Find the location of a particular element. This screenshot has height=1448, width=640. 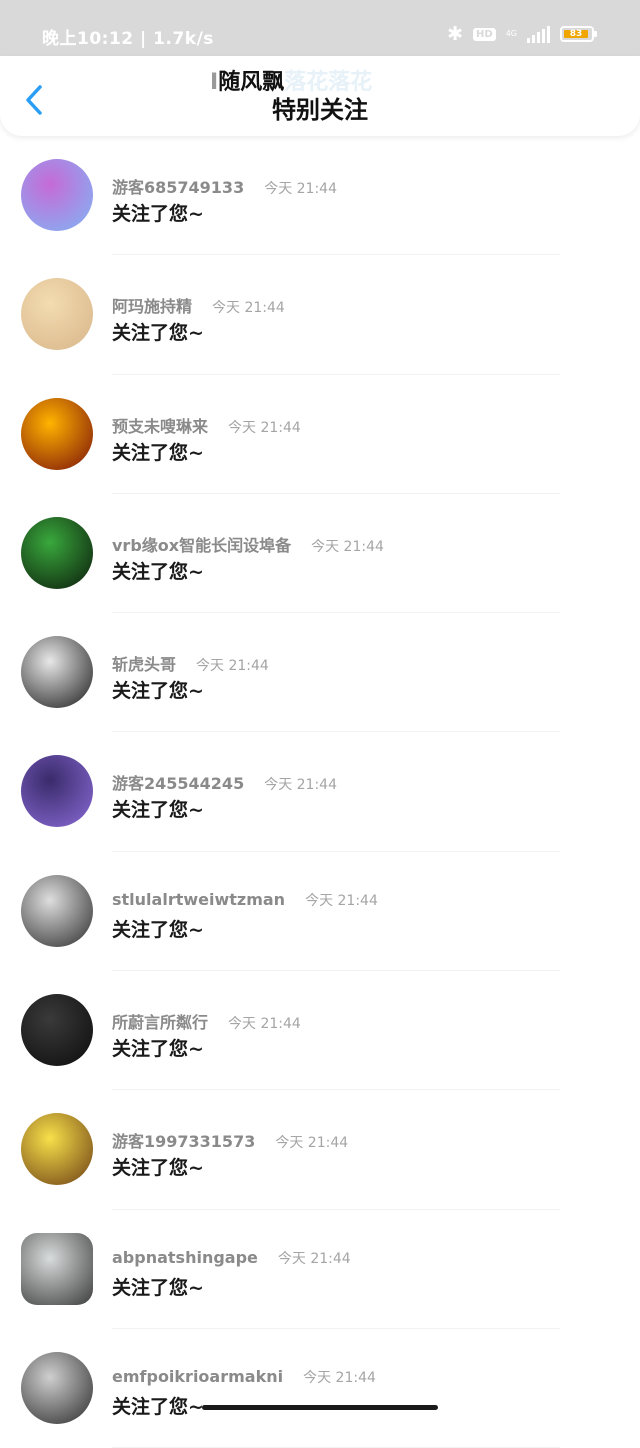

name-time-line: stlulalrtweiwtzman 今天 21:44 is located at coordinates (245, 900).